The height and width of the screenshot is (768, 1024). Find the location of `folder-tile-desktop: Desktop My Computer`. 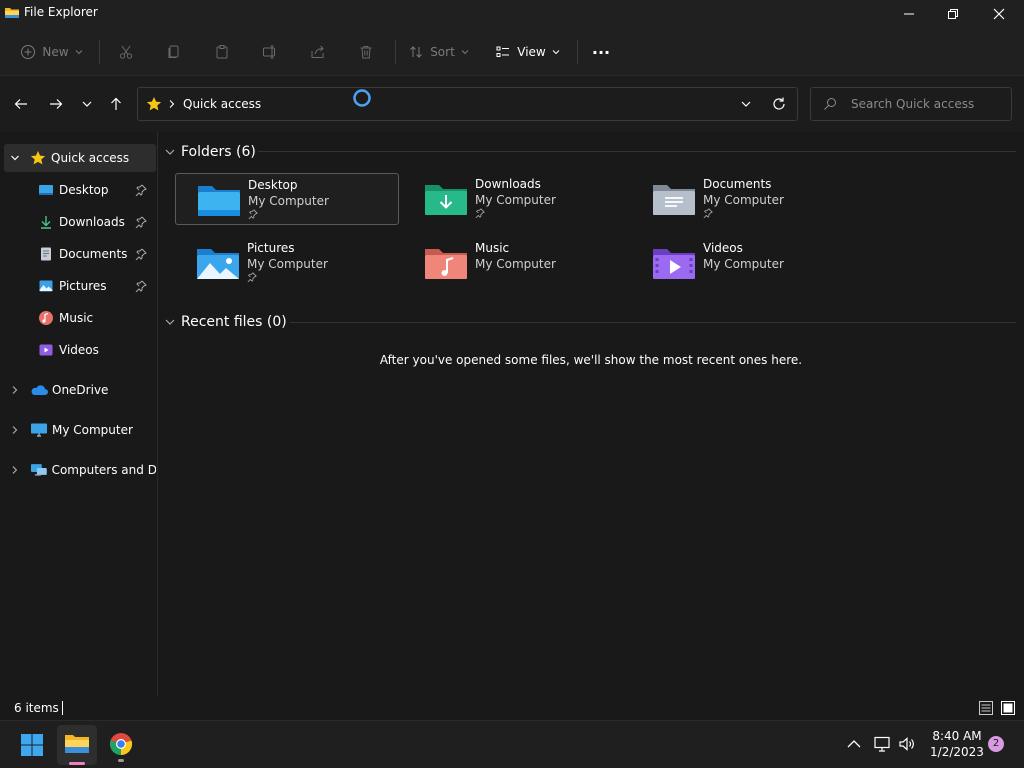

folder-tile-desktop: Desktop My Computer is located at coordinates (287, 199).